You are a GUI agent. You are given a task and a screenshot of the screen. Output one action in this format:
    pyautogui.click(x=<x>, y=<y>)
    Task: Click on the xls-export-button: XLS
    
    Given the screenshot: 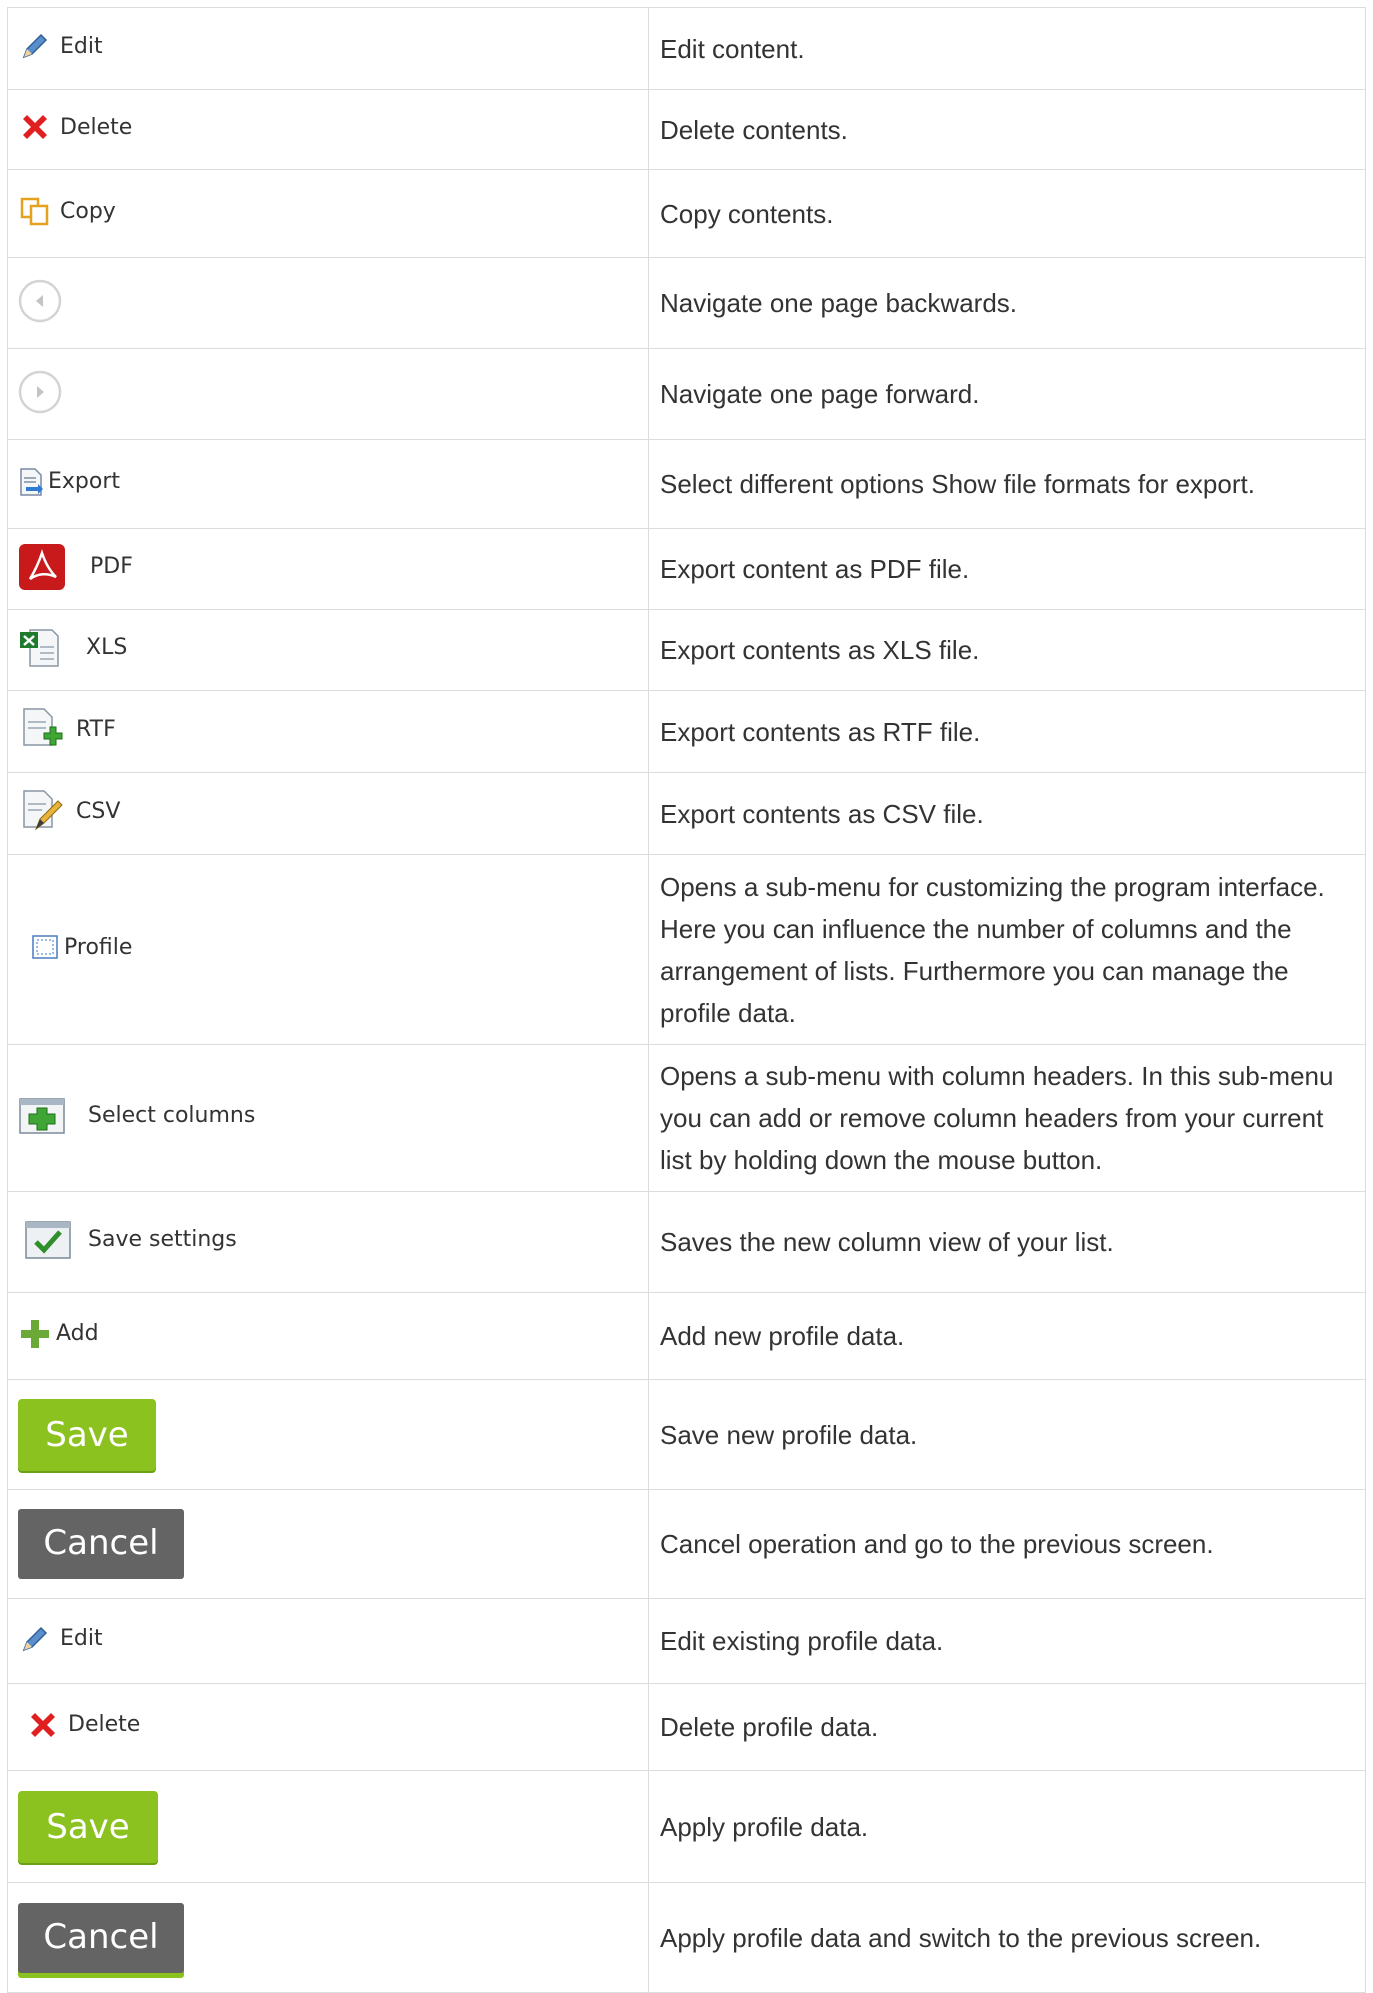 What is the action you would take?
    pyautogui.click(x=72, y=648)
    